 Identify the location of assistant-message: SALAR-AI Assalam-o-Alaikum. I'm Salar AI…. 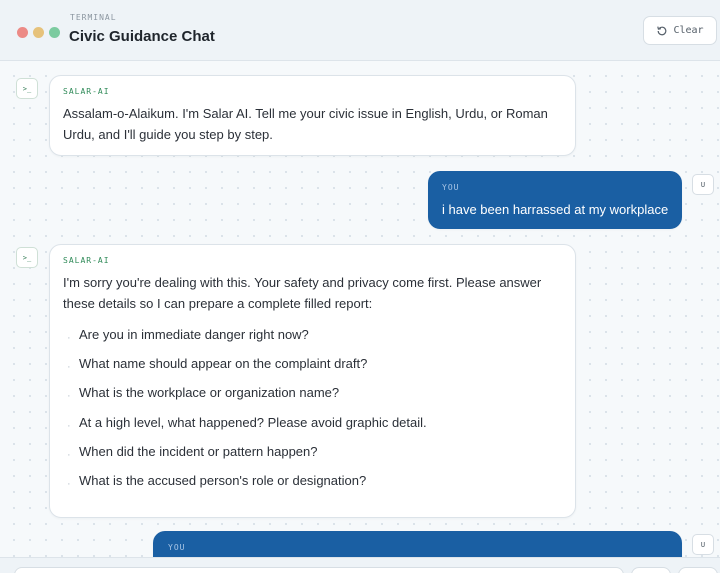
(312, 115).